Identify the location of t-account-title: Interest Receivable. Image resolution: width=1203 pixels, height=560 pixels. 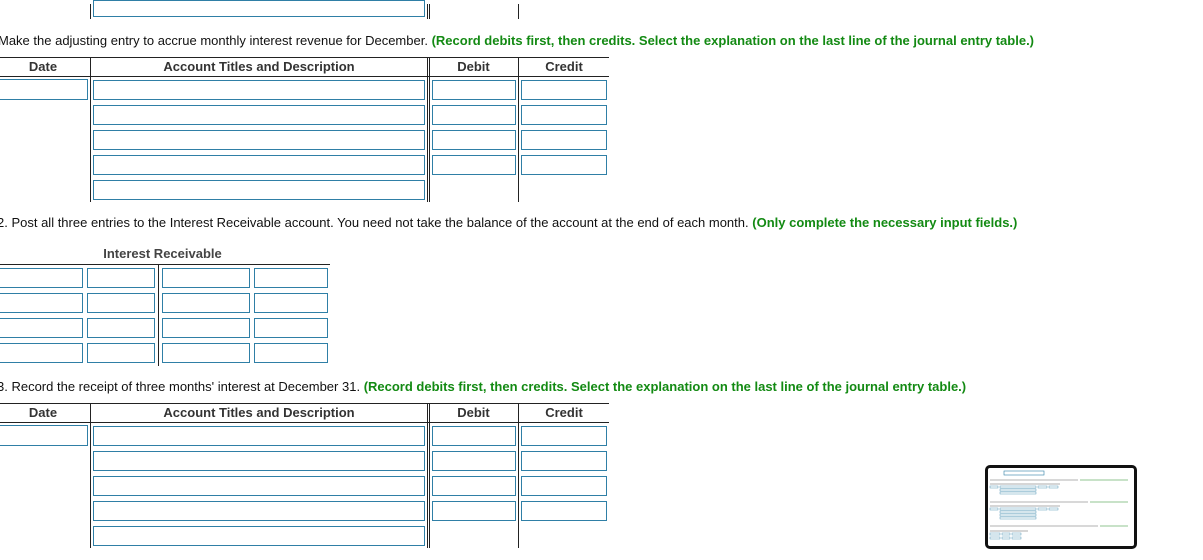
(162, 253).